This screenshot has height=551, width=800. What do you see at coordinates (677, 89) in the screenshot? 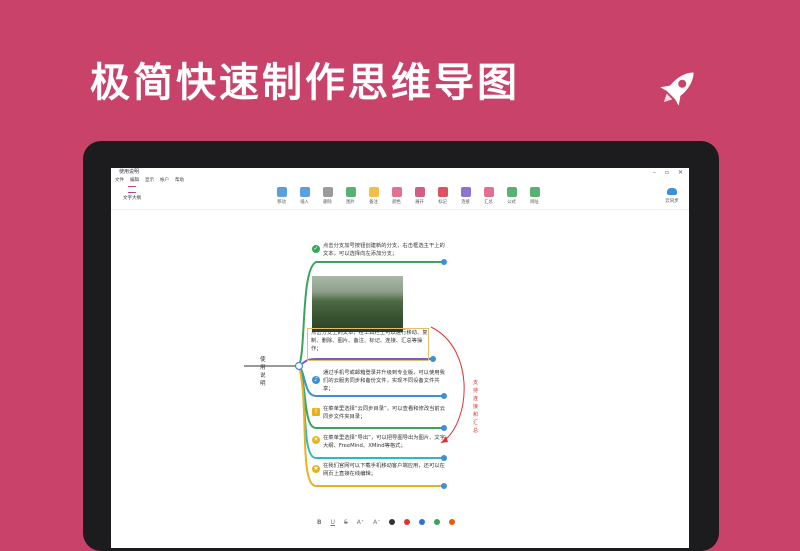
I see `rocket-icon` at bounding box center [677, 89].